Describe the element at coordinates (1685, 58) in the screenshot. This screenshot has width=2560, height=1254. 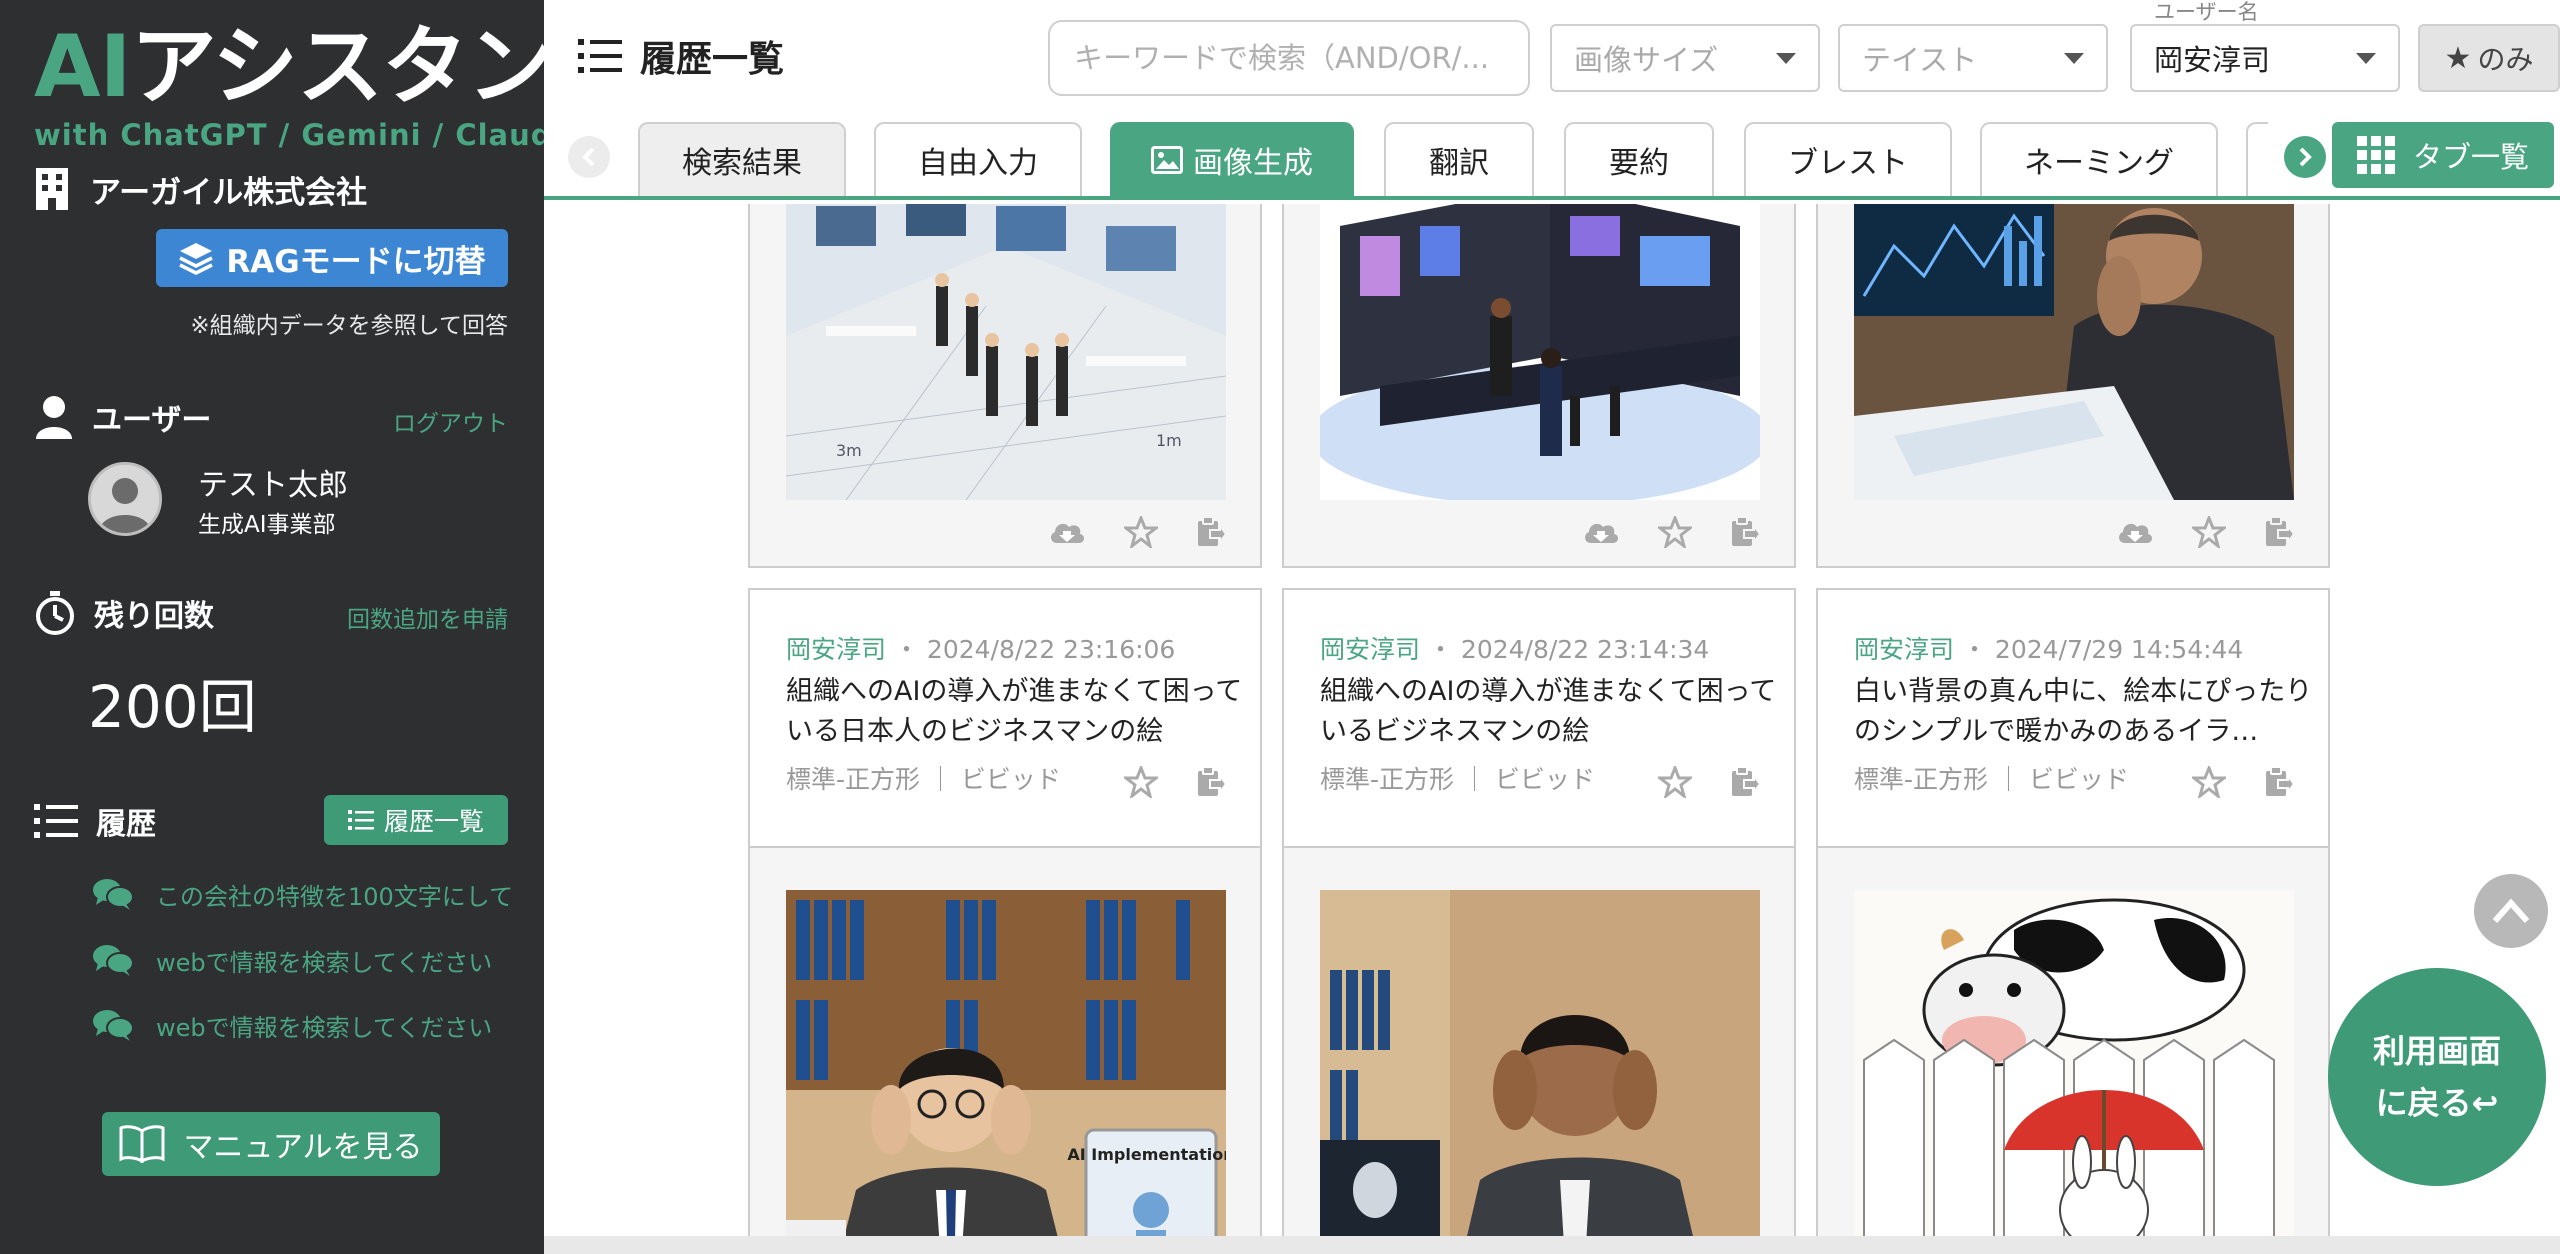
I see `image-size-select: 画像サイズ` at that location.